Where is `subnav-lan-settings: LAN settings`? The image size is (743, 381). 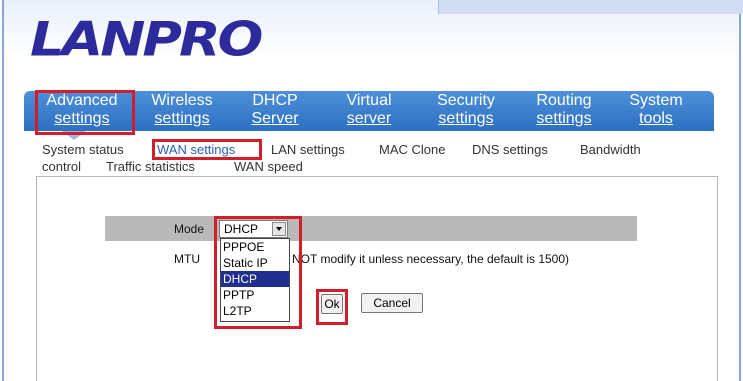 subnav-lan-settings: LAN settings is located at coordinates (308, 150).